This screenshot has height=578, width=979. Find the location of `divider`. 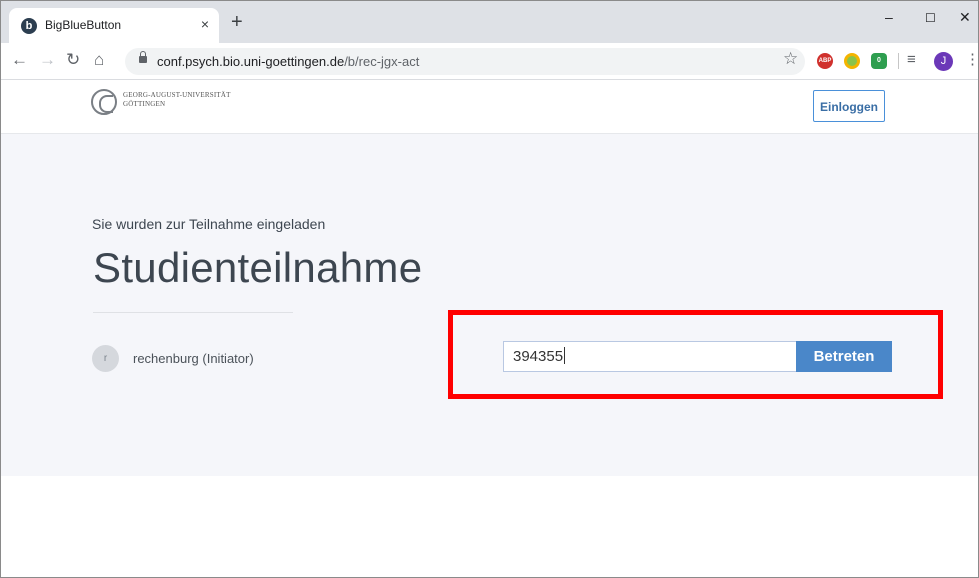

divider is located at coordinates (193, 312).